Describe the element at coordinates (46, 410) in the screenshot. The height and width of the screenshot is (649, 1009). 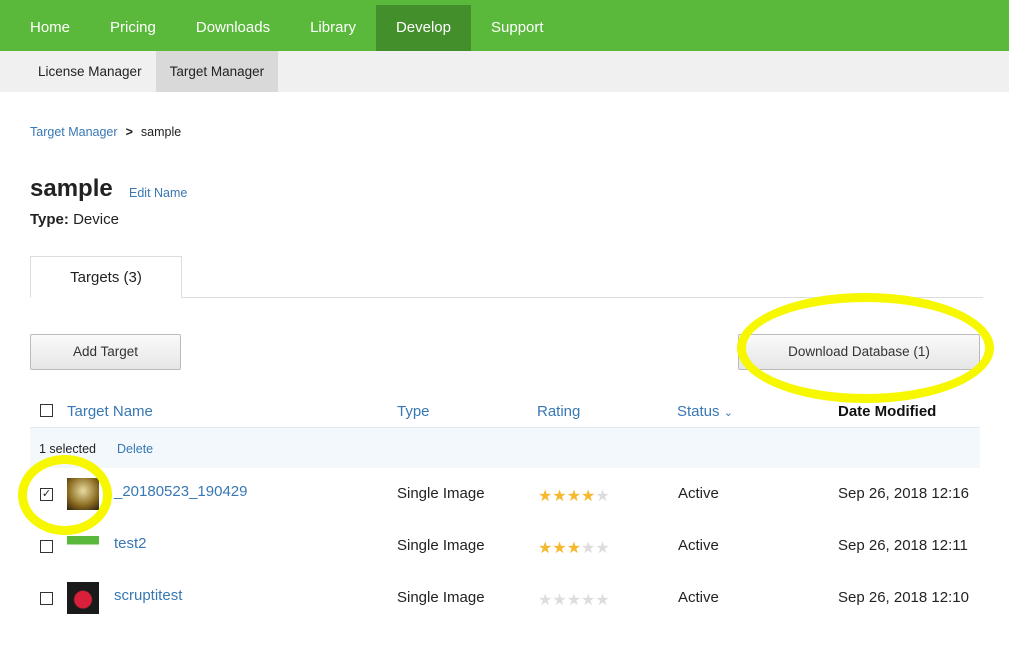
I see `select-all-checkbox` at that location.